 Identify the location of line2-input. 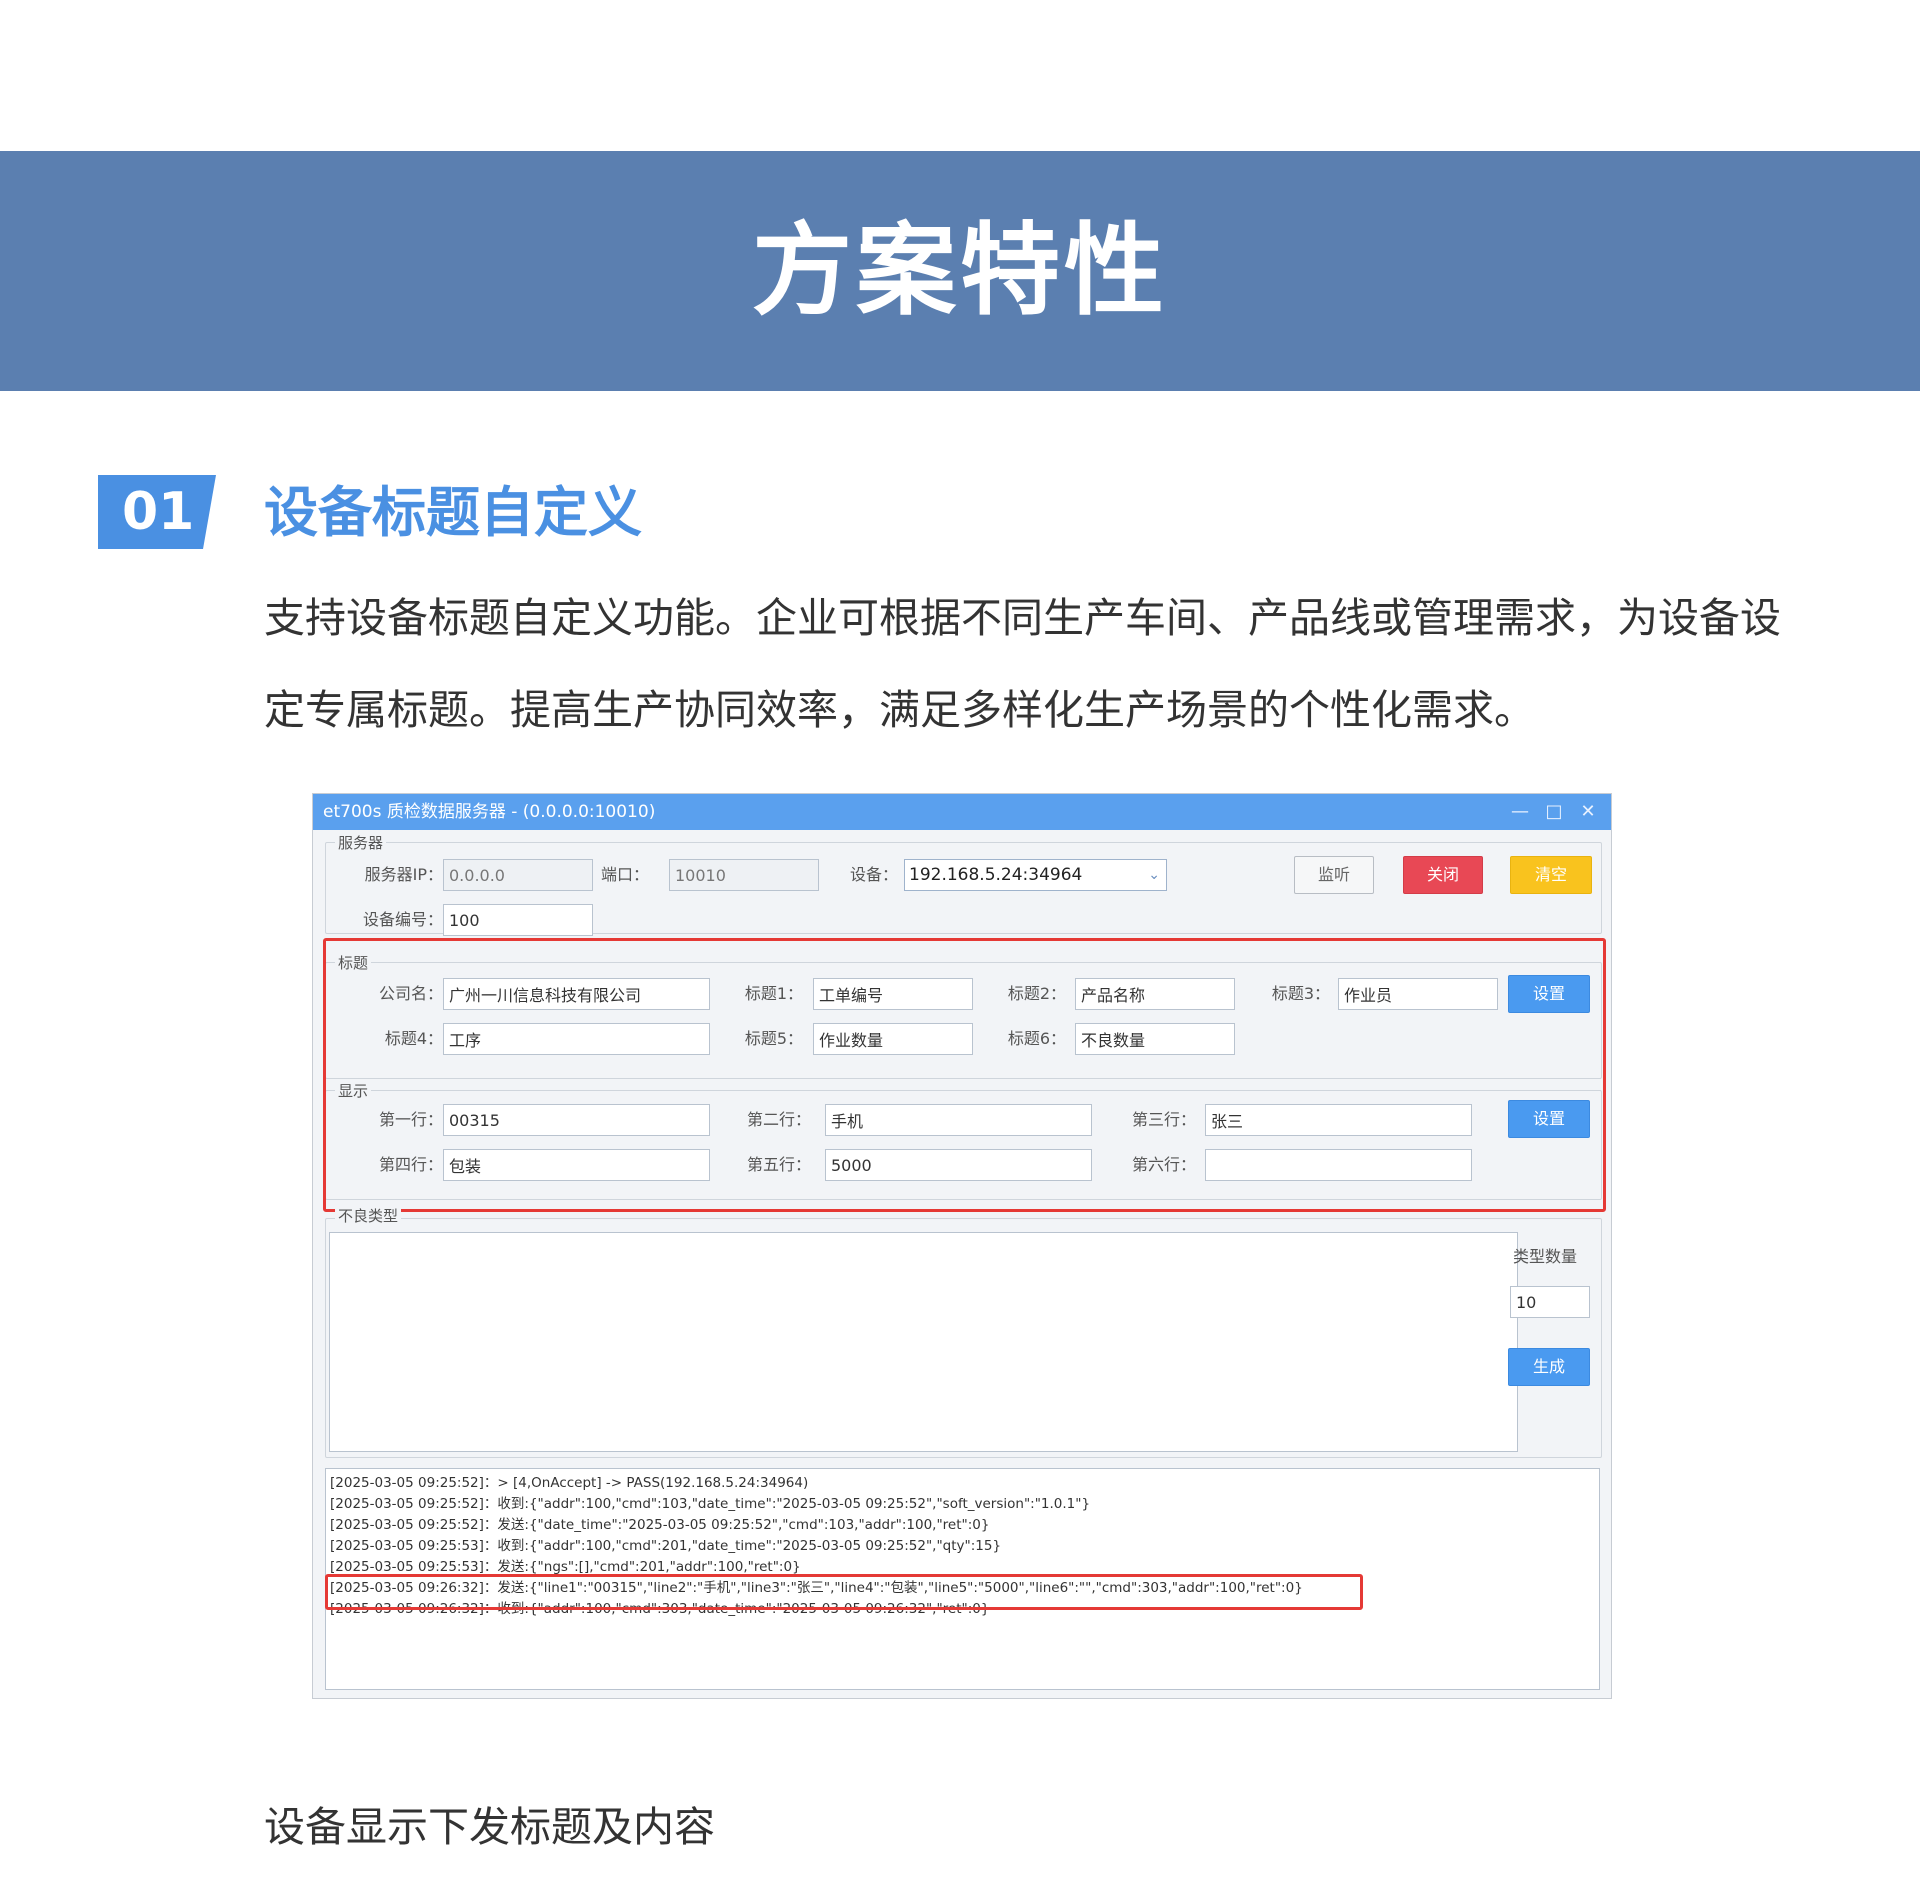
(958, 1120).